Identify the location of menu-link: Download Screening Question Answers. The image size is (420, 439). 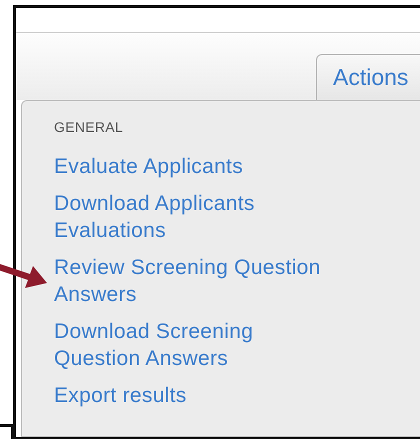
(154, 345).